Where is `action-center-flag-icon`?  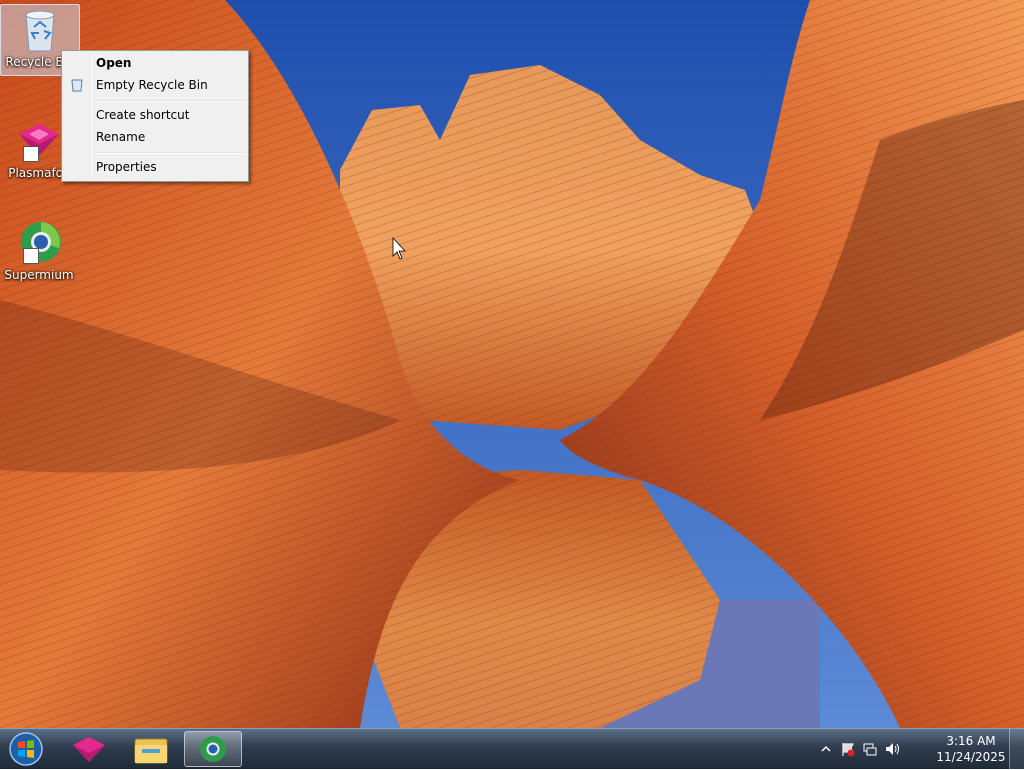
action-center-flag-icon is located at coordinates (848, 749).